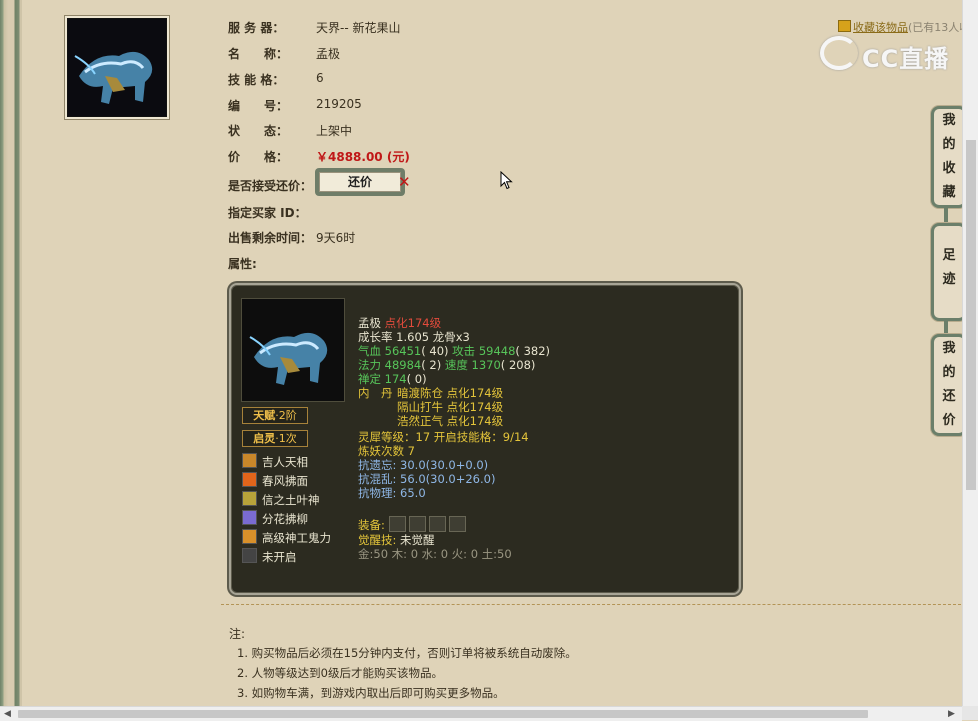  Describe the element at coordinates (258, 131) in the screenshot. I see `status-label: 状 态：` at that location.